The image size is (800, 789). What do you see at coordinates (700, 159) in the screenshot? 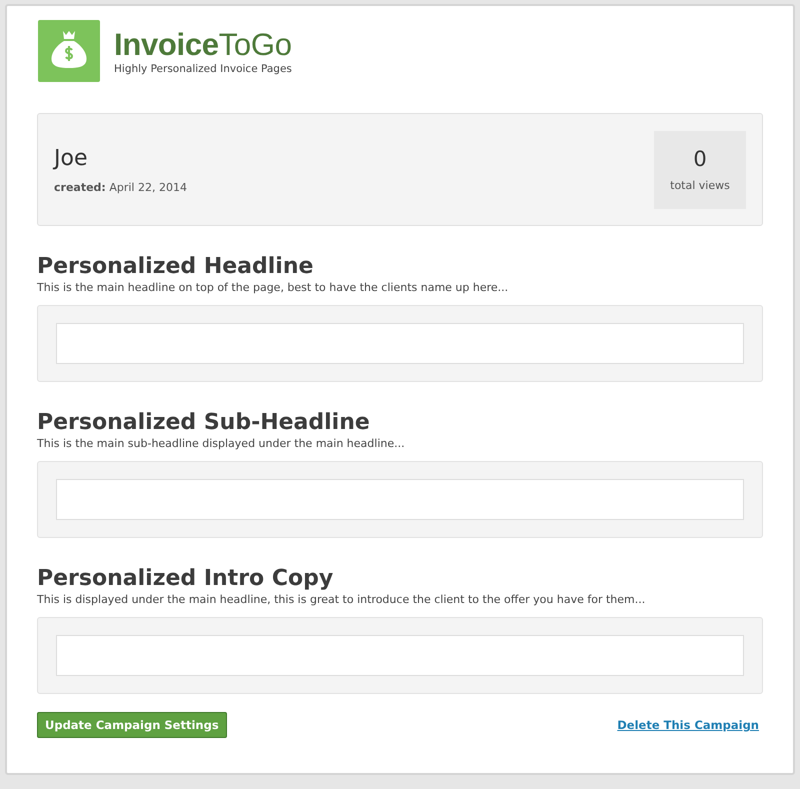
I see `views-count: 0` at bounding box center [700, 159].